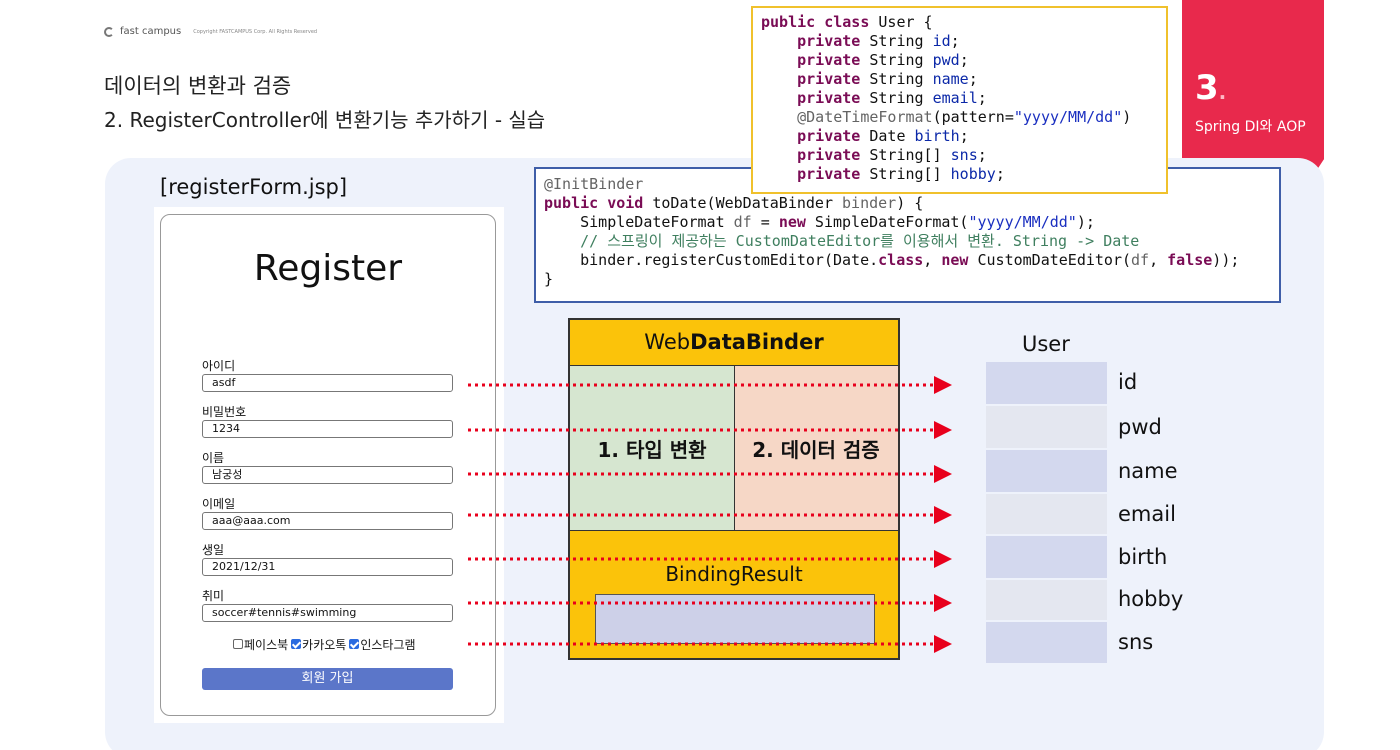 This screenshot has height=750, width=1400. What do you see at coordinates (1046, 471) in the screenshot?
I see `user-cell-name` at bounding box center [1046, 471].